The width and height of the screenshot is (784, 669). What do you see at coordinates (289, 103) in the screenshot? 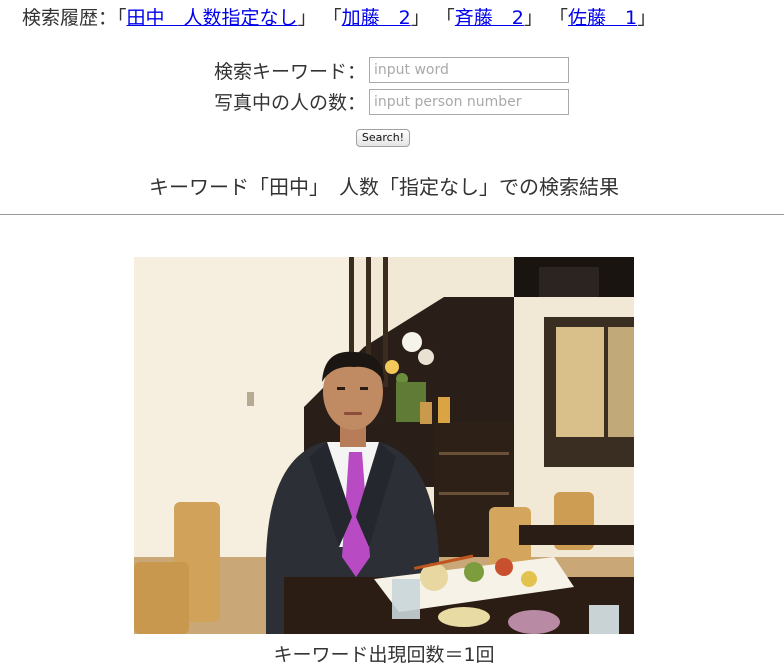
I see `person-count-label: 写真中の人の数：` at bounding box center [289, 103].